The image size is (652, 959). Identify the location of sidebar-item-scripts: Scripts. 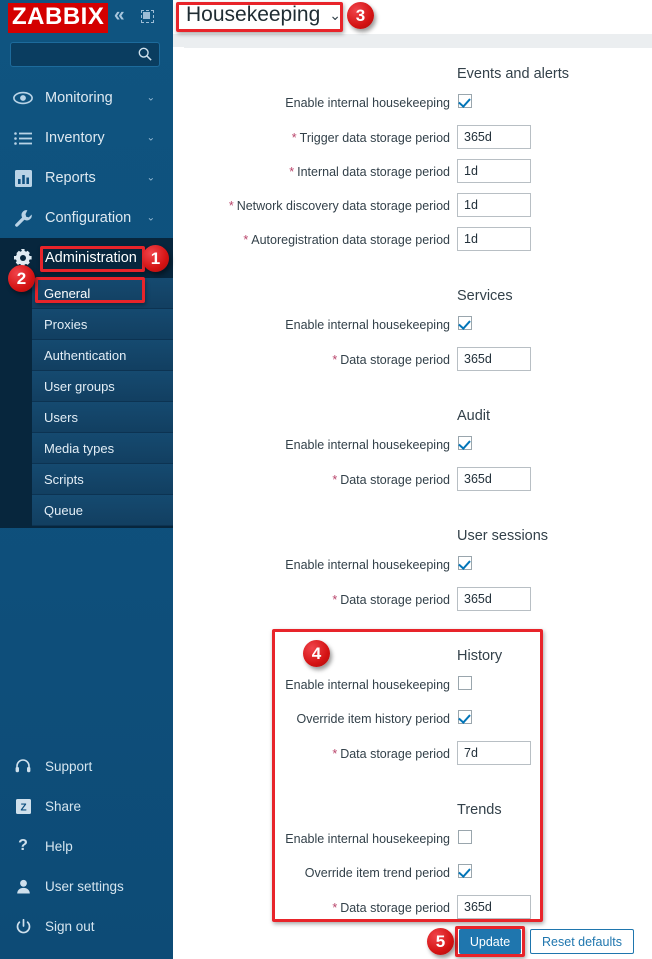
(102, 479).